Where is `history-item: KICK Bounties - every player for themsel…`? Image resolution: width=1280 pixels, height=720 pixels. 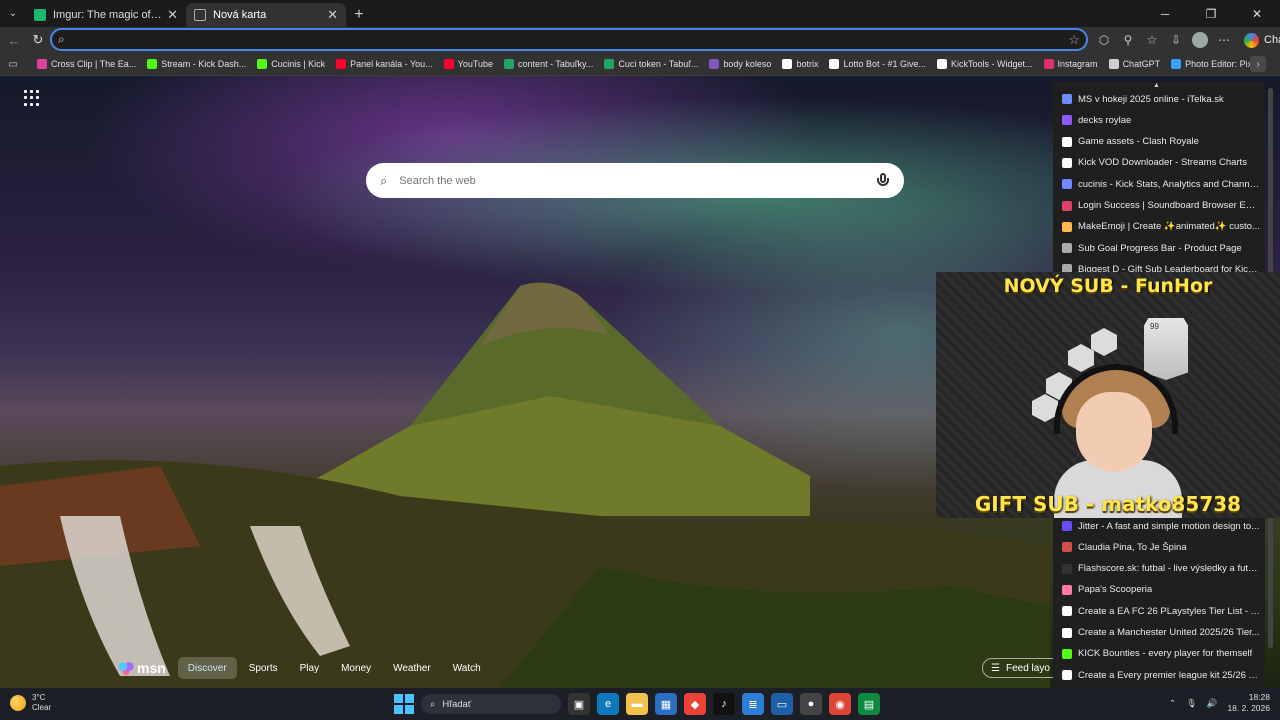 history-item: KICK Bounties - every player for themsel… is located at coordinates (1161, 654).